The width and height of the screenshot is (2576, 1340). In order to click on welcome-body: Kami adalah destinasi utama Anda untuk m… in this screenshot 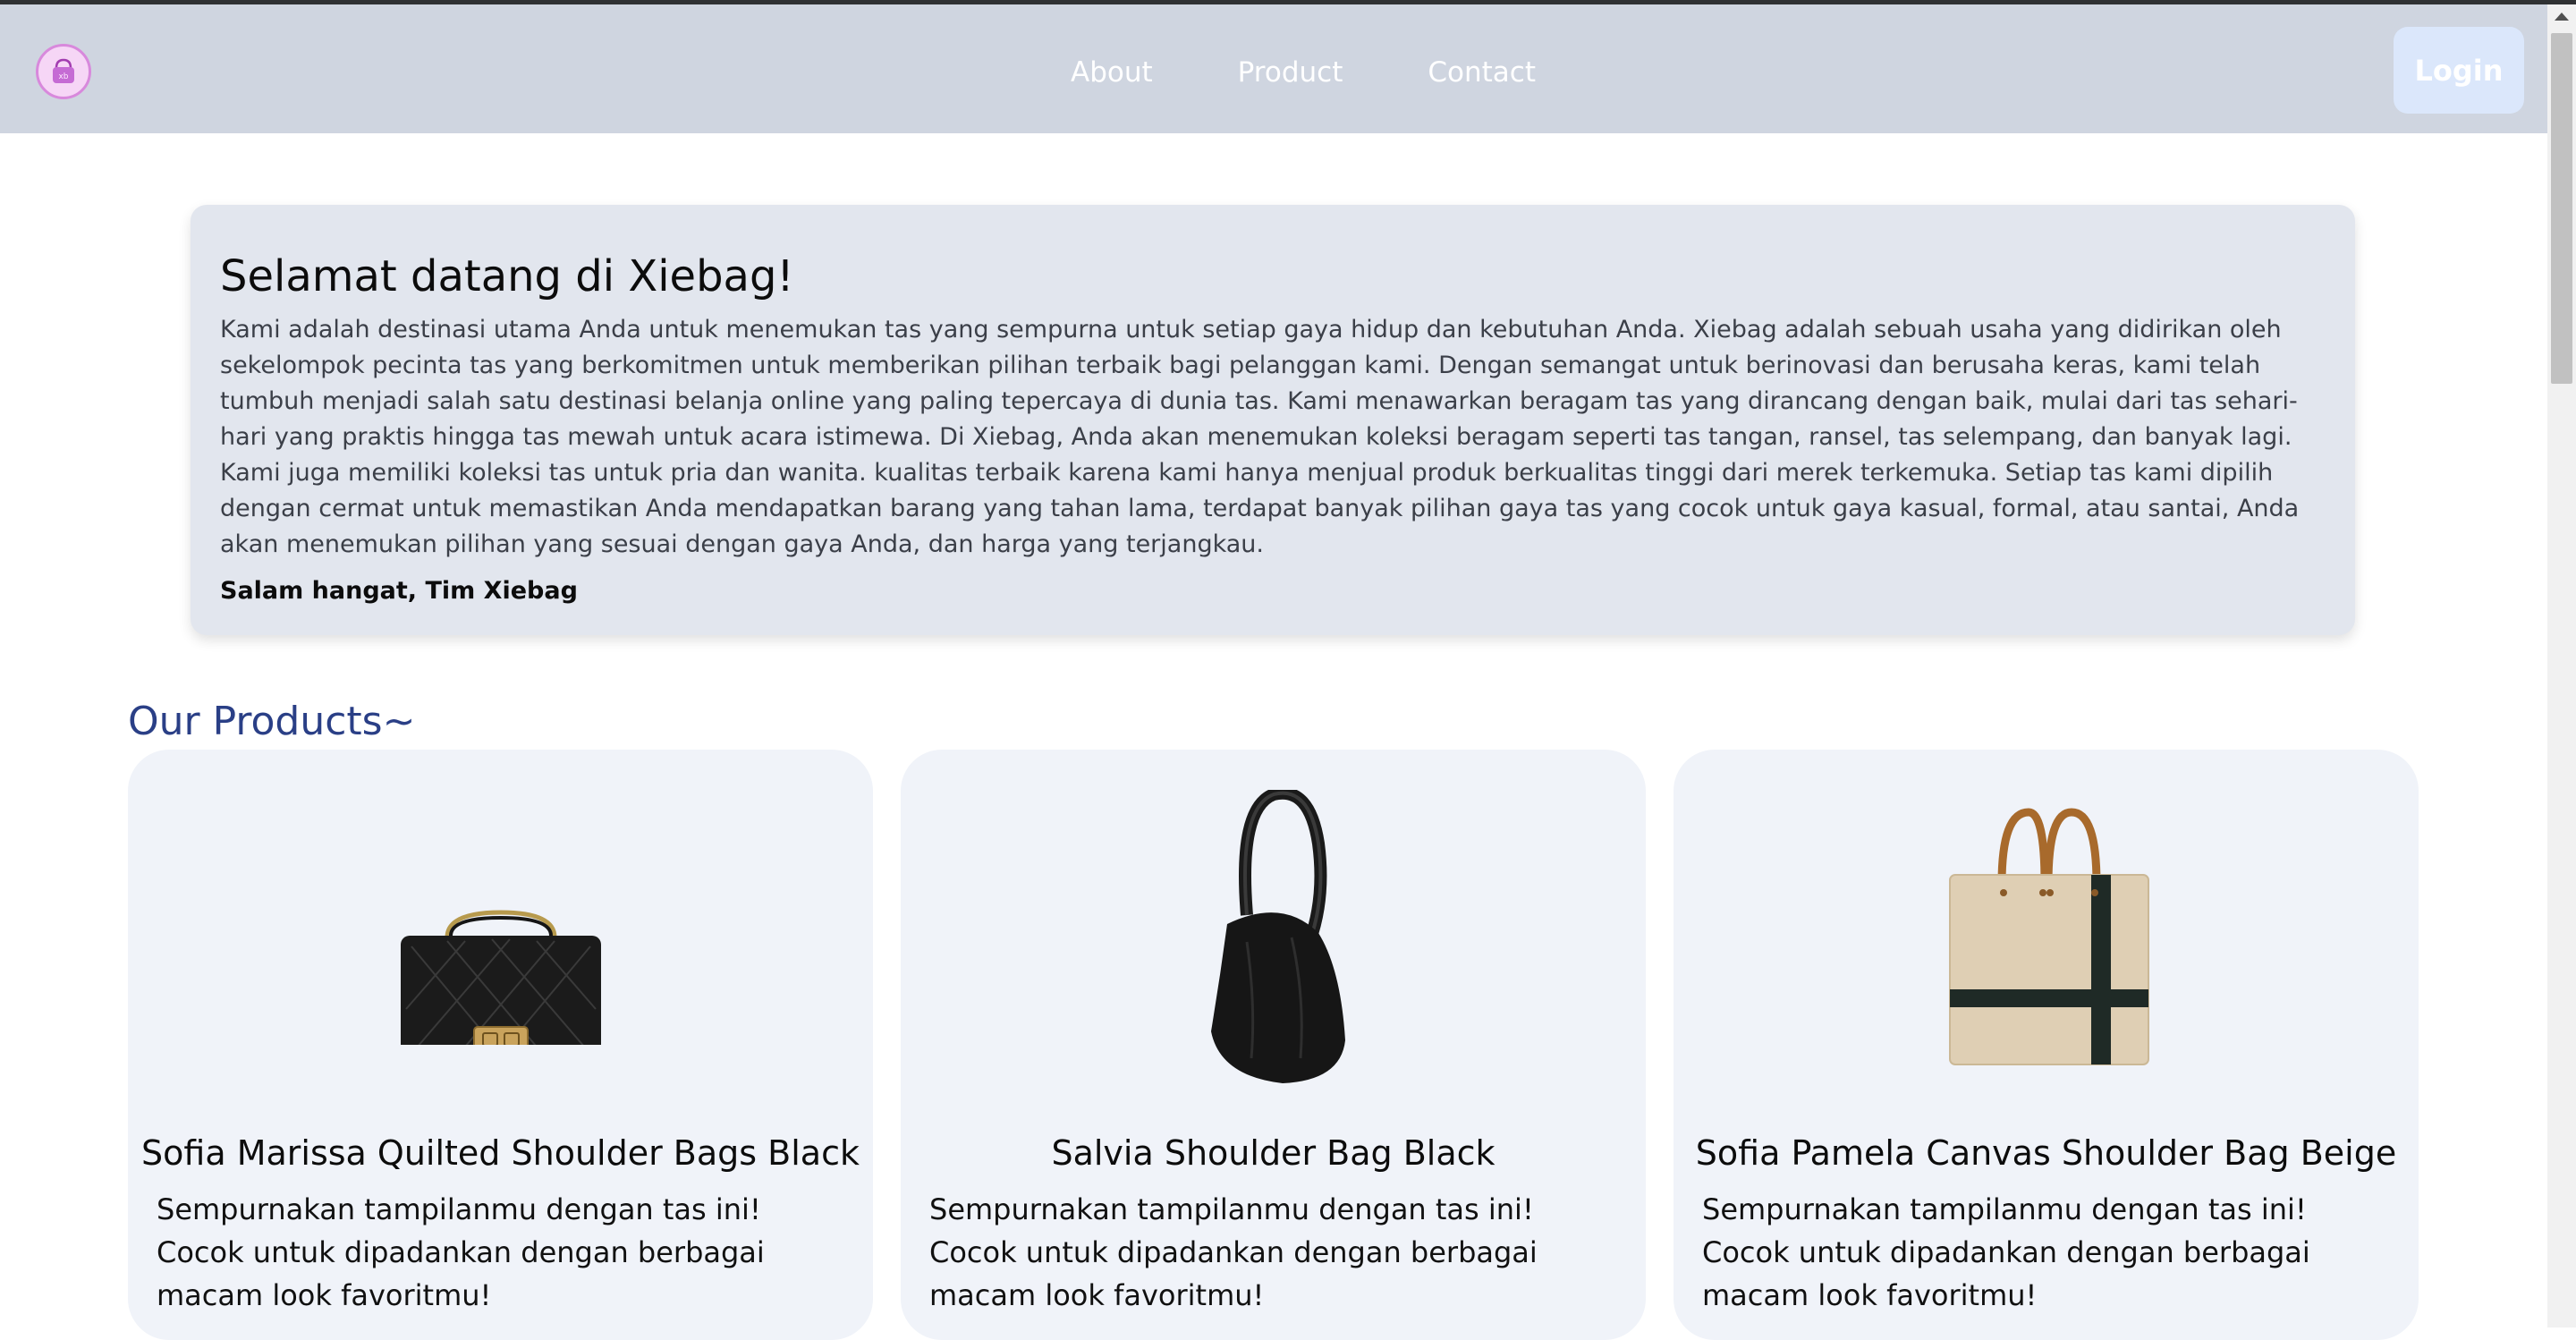, I will do `click(1260, 437)`.